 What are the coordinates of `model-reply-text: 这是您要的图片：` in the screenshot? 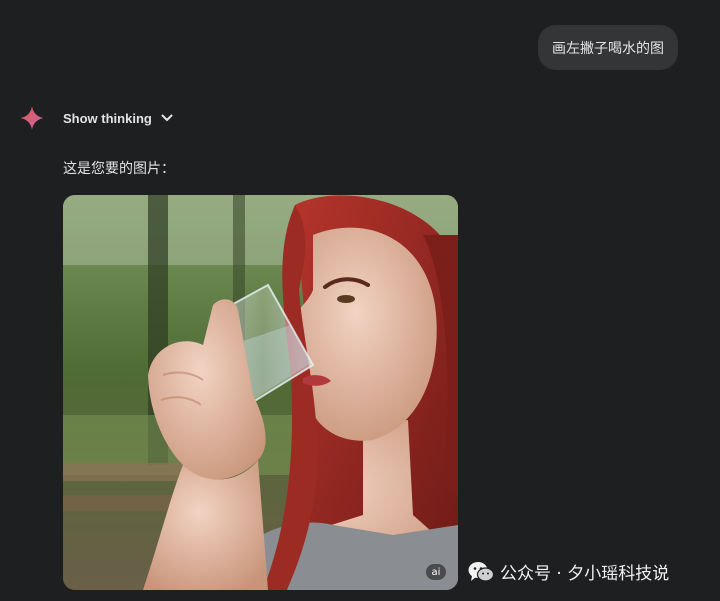 It's located at (119, 169).